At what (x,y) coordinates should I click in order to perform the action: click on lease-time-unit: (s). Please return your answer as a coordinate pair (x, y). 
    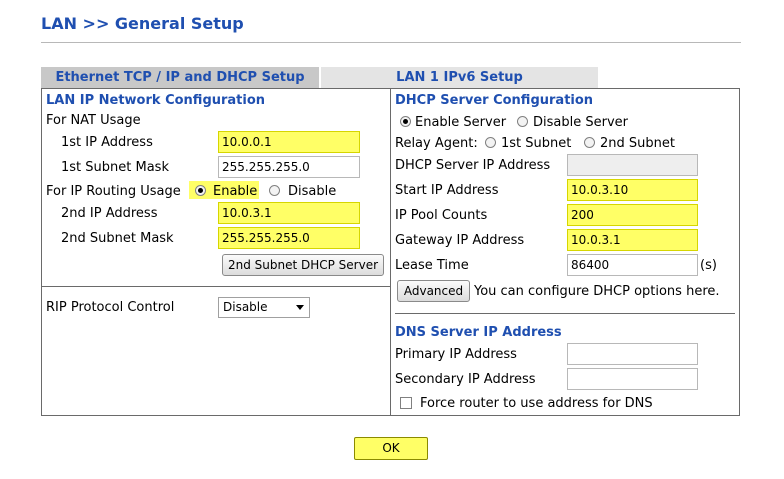
    Looking at the image, I should click on (708, 265).